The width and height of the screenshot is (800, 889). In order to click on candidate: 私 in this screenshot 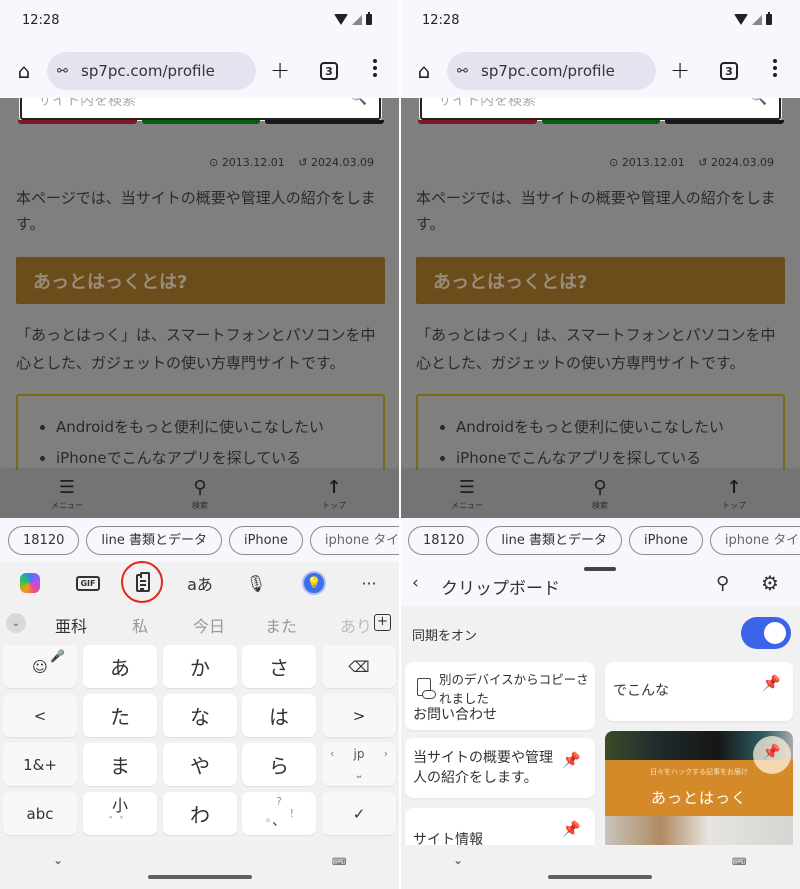, I will do `click(140, 625)`.